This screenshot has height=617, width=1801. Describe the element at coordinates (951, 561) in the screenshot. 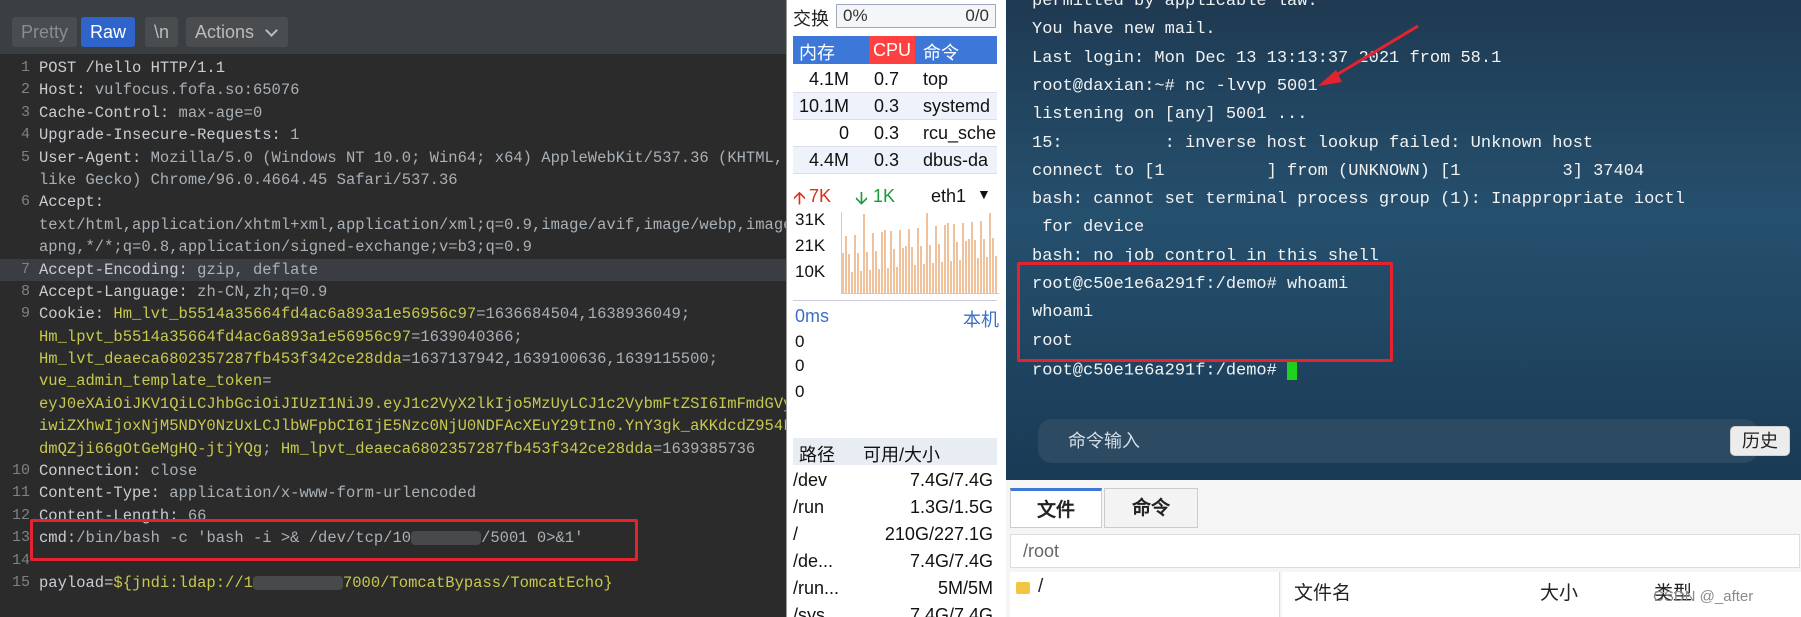

I see `disk-size: 7.4G/7.4G` at that location.